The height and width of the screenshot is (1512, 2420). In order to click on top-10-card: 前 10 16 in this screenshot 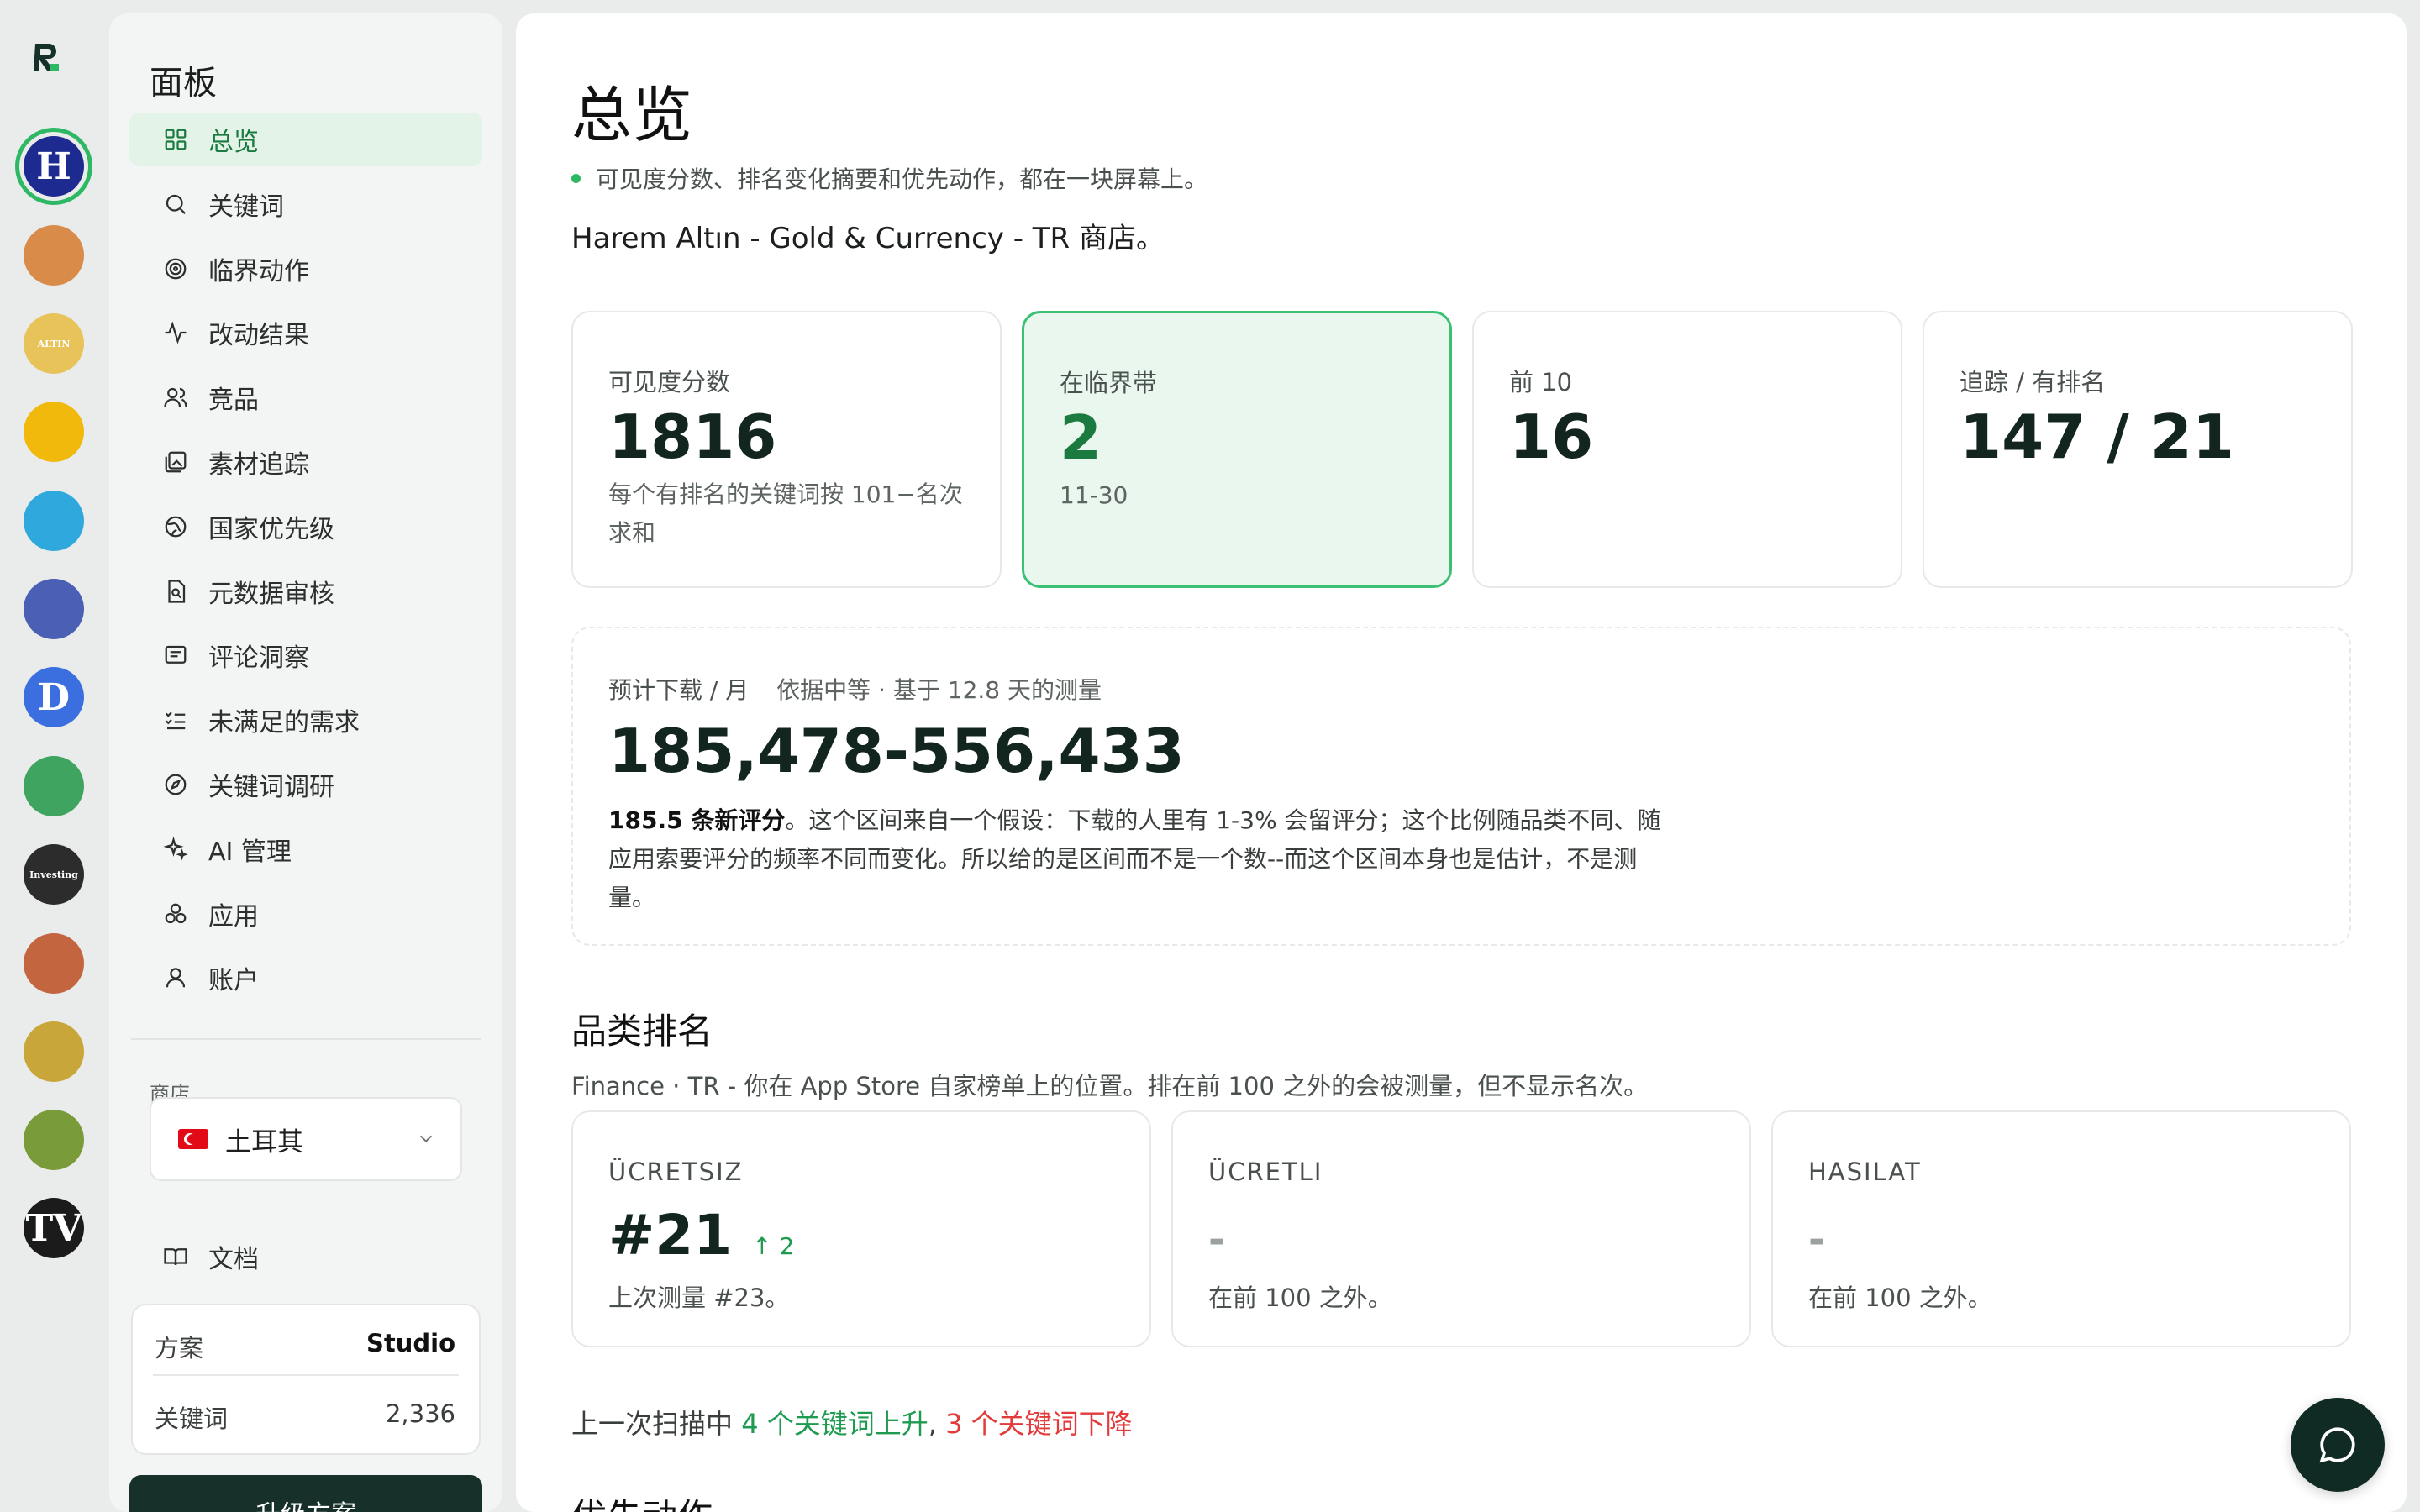, I will do `click(1687, 449)`.